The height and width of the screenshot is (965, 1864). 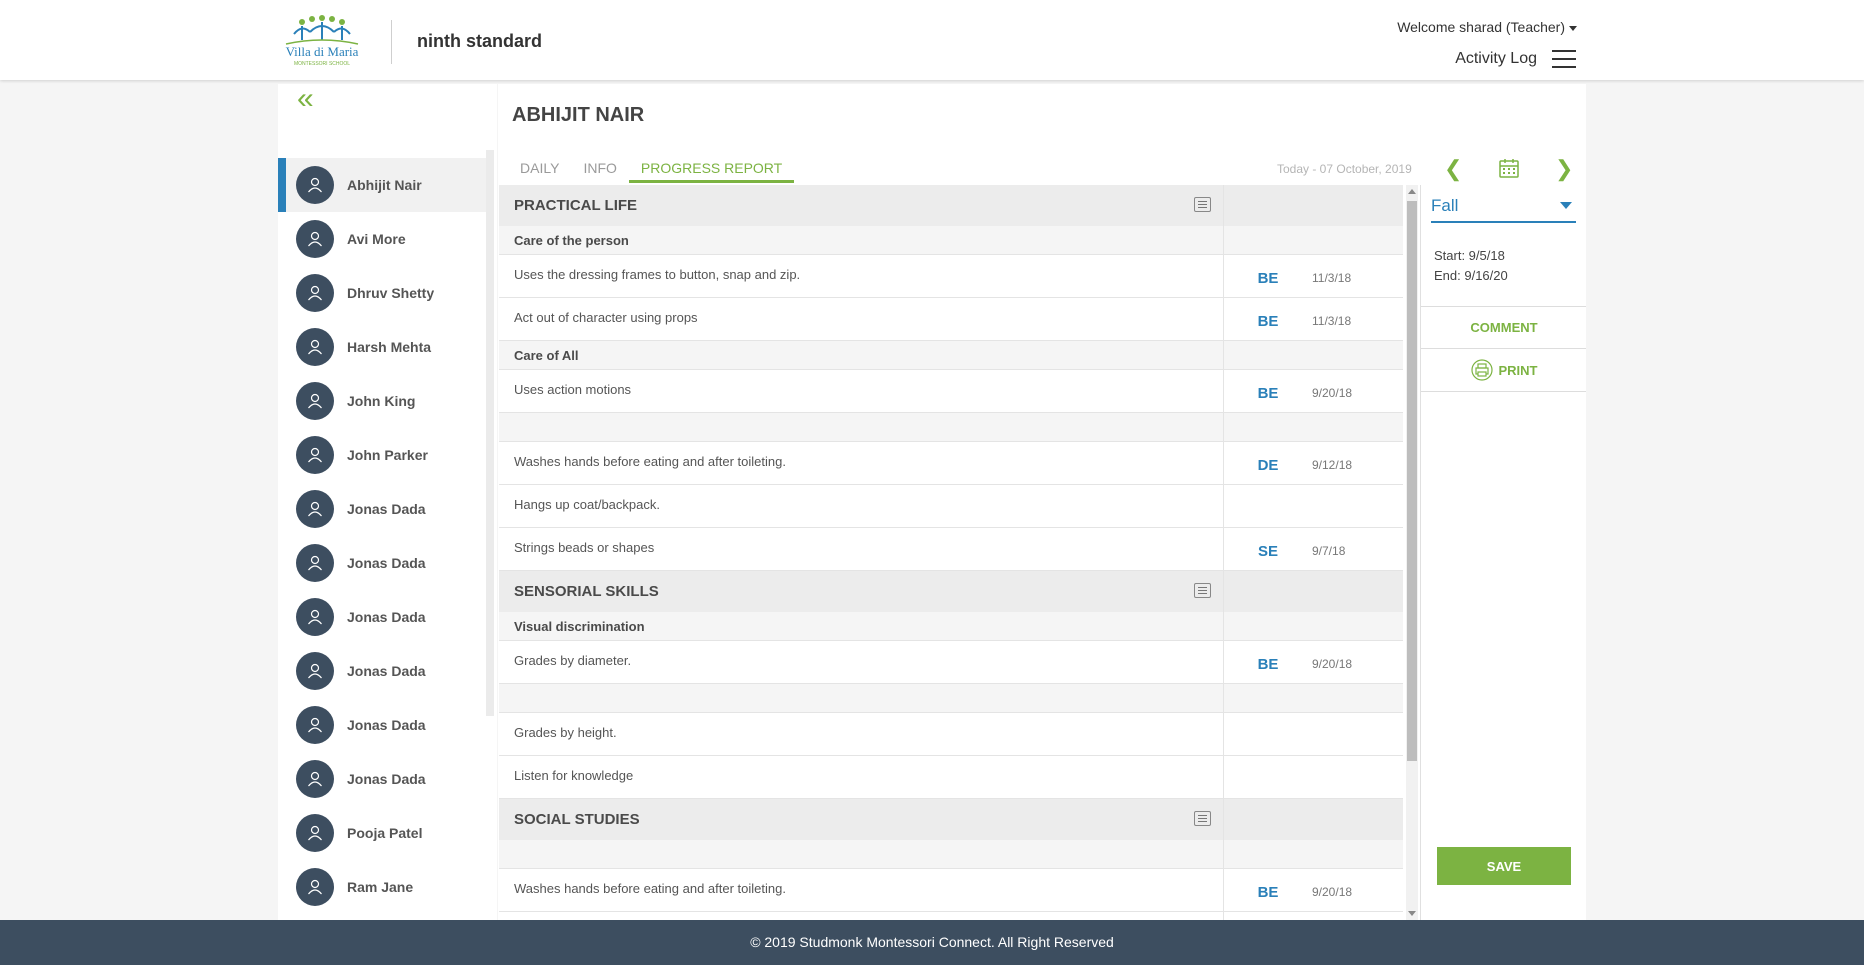 I want to click on skill-row: Grades by diameter. BE 9/20/18, so click(x=951, y=662).